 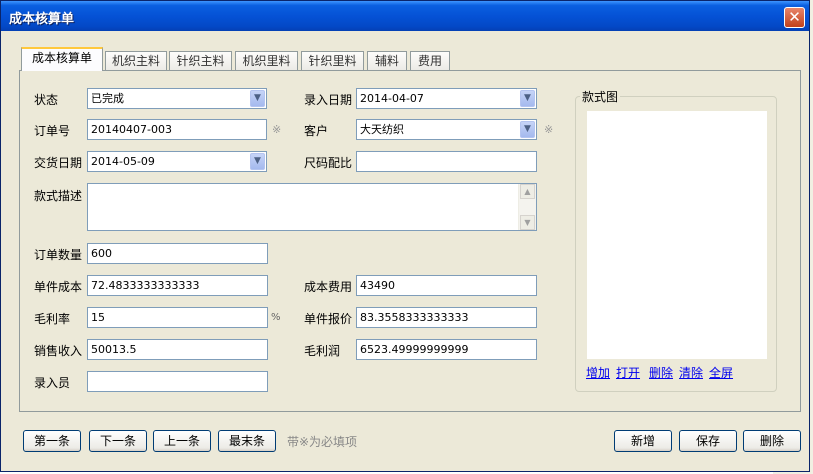 What do you see at coordinates (328, 100) in the screenshot?
I see `entry-date-label: 录入日期` at bounding box center [328, 100].